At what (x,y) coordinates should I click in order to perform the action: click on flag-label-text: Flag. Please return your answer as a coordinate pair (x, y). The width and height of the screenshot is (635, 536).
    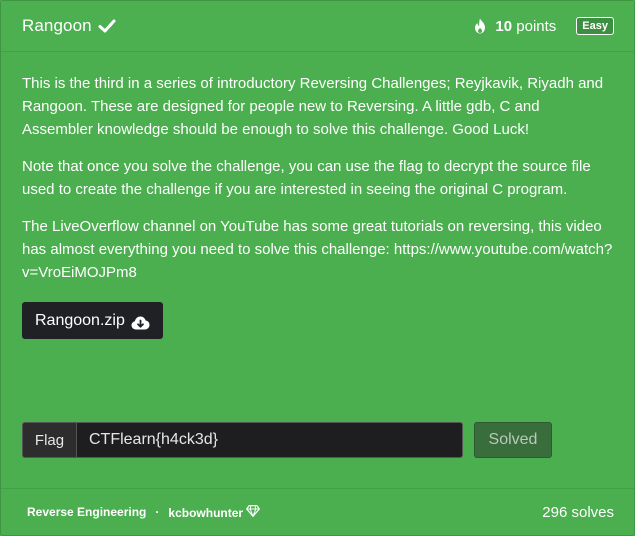
    Looking at the image, I should click on (49, 440).